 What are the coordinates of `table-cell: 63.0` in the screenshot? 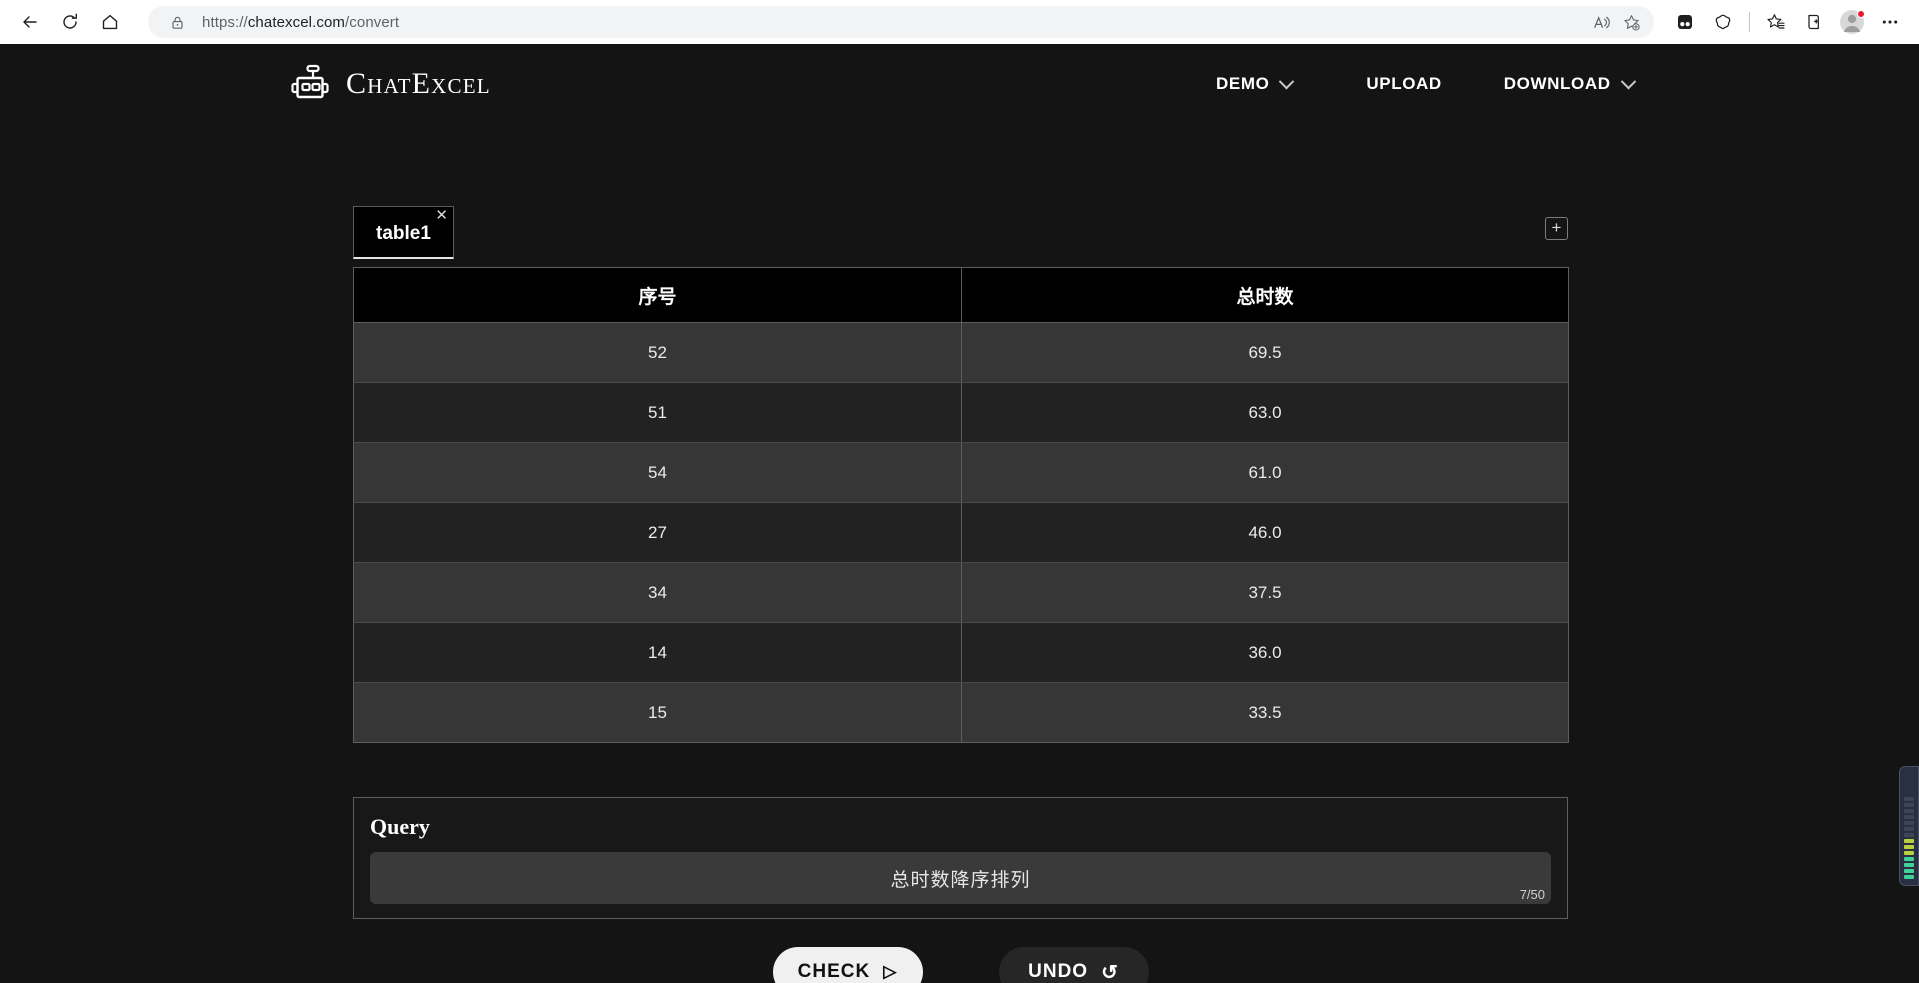 It's located at (1265, 412).